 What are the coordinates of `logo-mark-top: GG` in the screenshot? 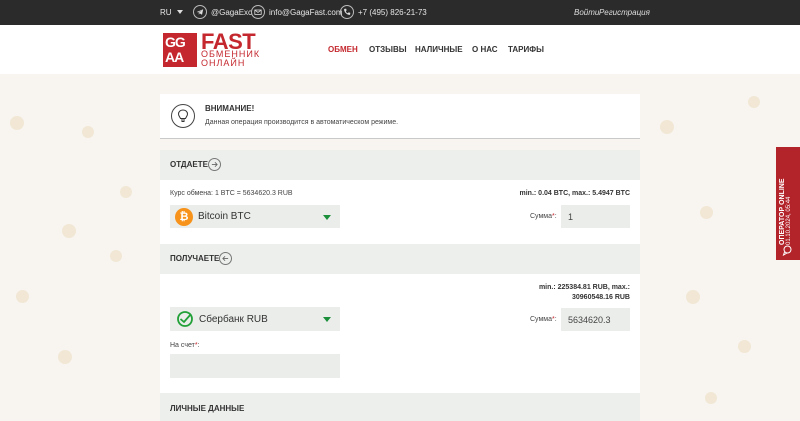 It's located at (175, 42).